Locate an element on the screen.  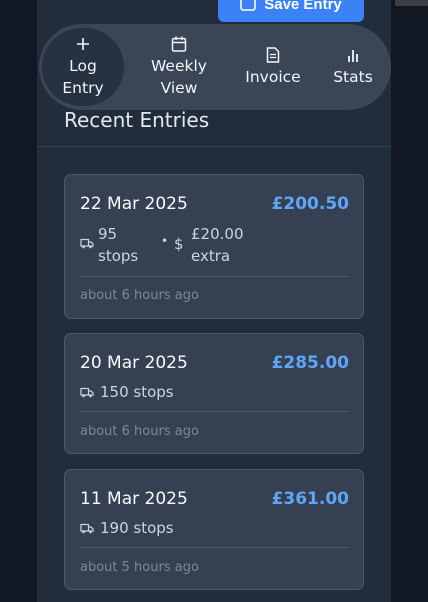
entry-date: 11 Mar 2025 is located at coordinates (134, 499).